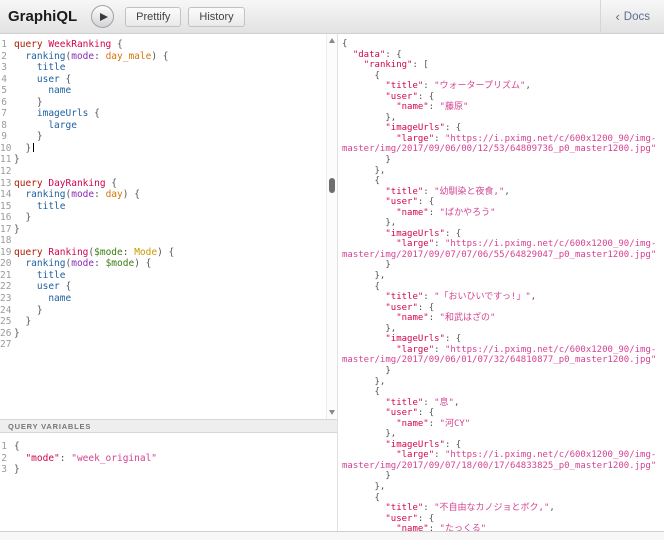 Image resolution: width=664 pixels, height=540 pixels. What do you see at coordinates (469, 191) in the screenshot?
I see `code-token: "幼馴染と夜食,"` at bounding box center [469, 191].